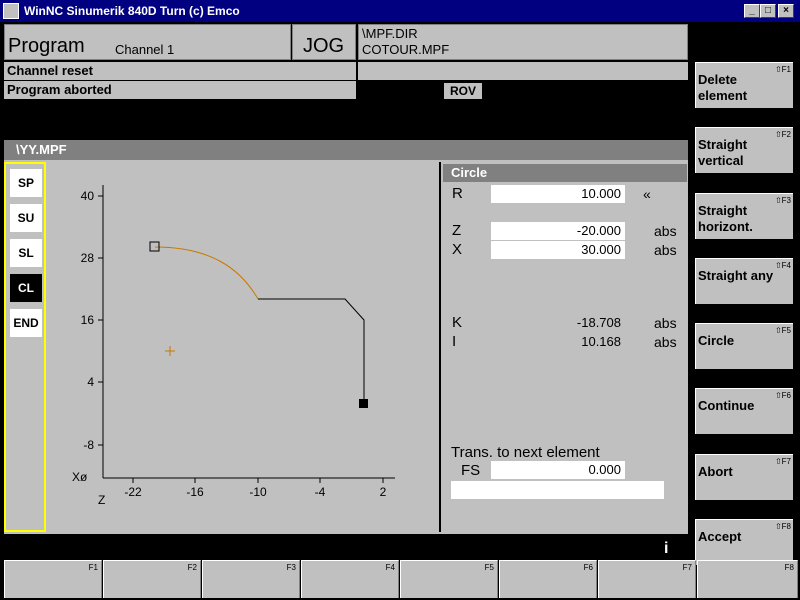  I want to click on accept-softkey: Accept ⇧F8, so click(744, 542).